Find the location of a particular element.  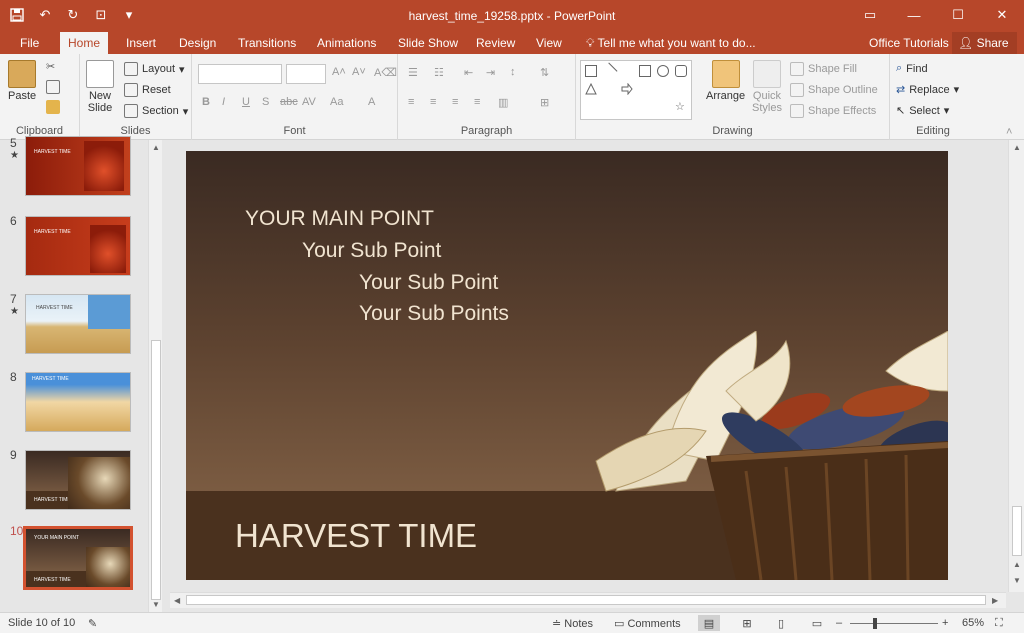

strikethrough-icon: abc is located at coordinates (289, 102).